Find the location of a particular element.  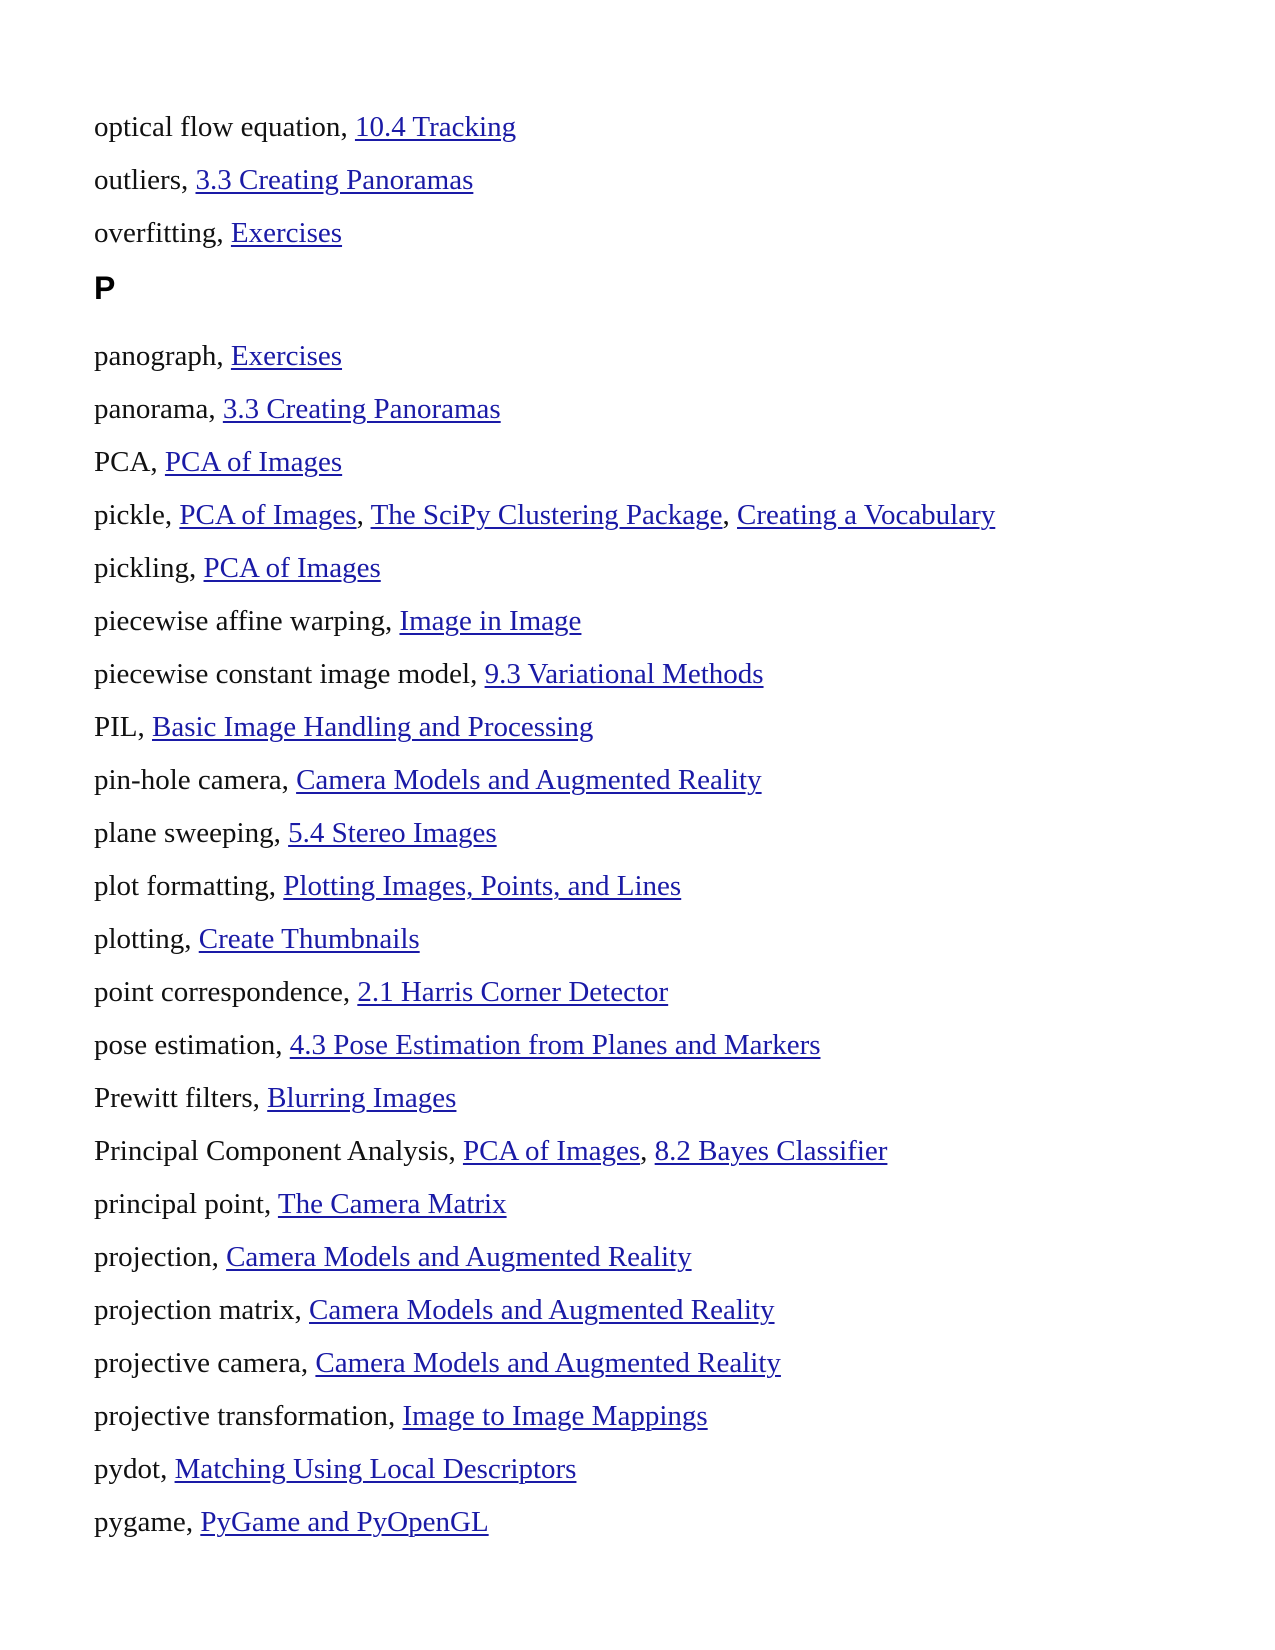

index-term: Principal Component Analysis is located at coordinates (271, 1151).